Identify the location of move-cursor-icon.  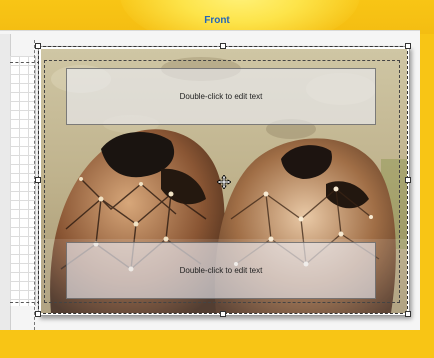
(224, 184).